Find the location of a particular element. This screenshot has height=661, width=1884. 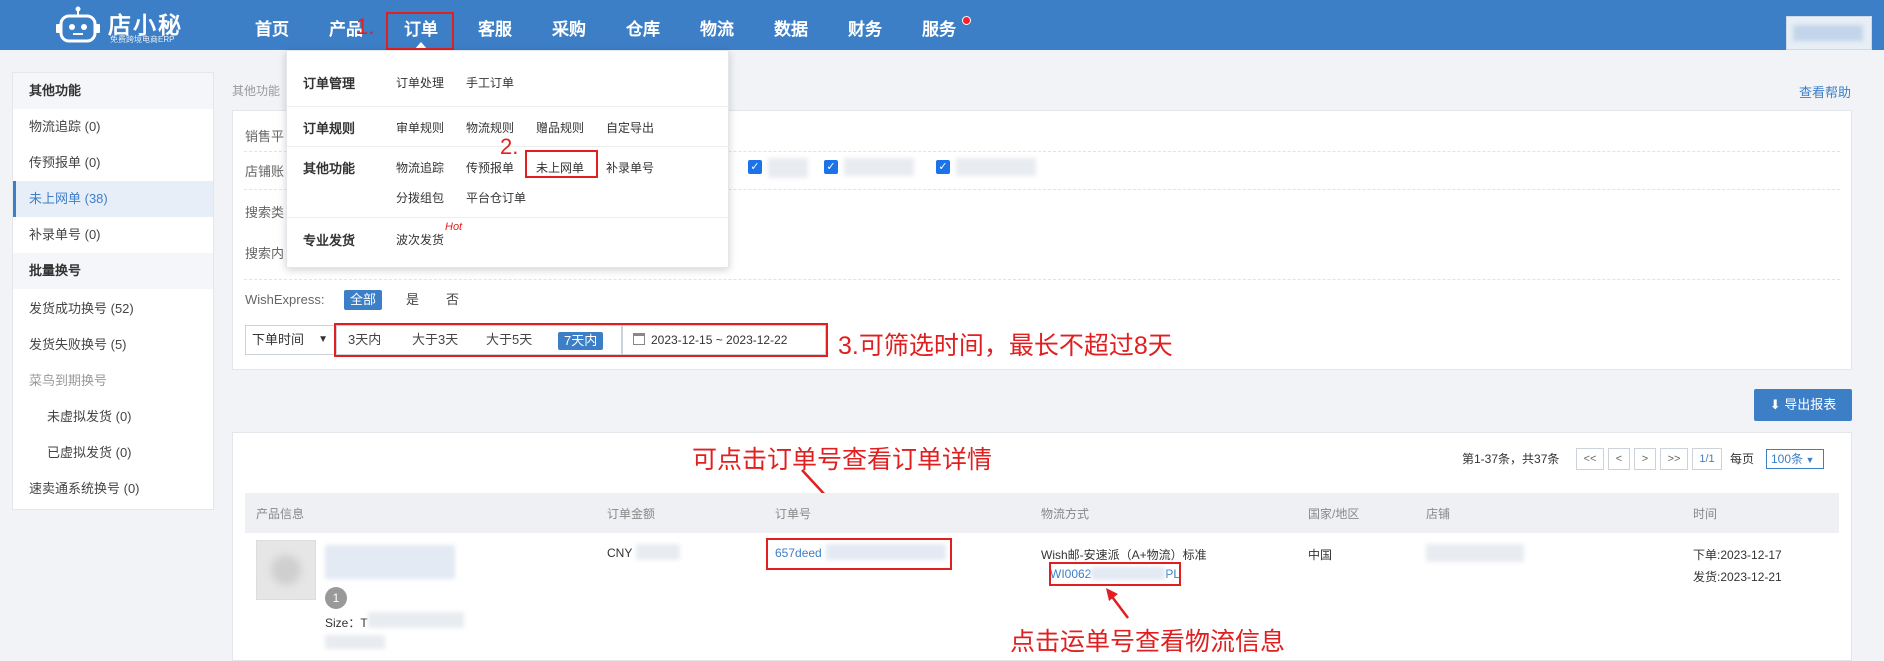

nav-customer-service: 客服 is located at coordinates (495, 25).